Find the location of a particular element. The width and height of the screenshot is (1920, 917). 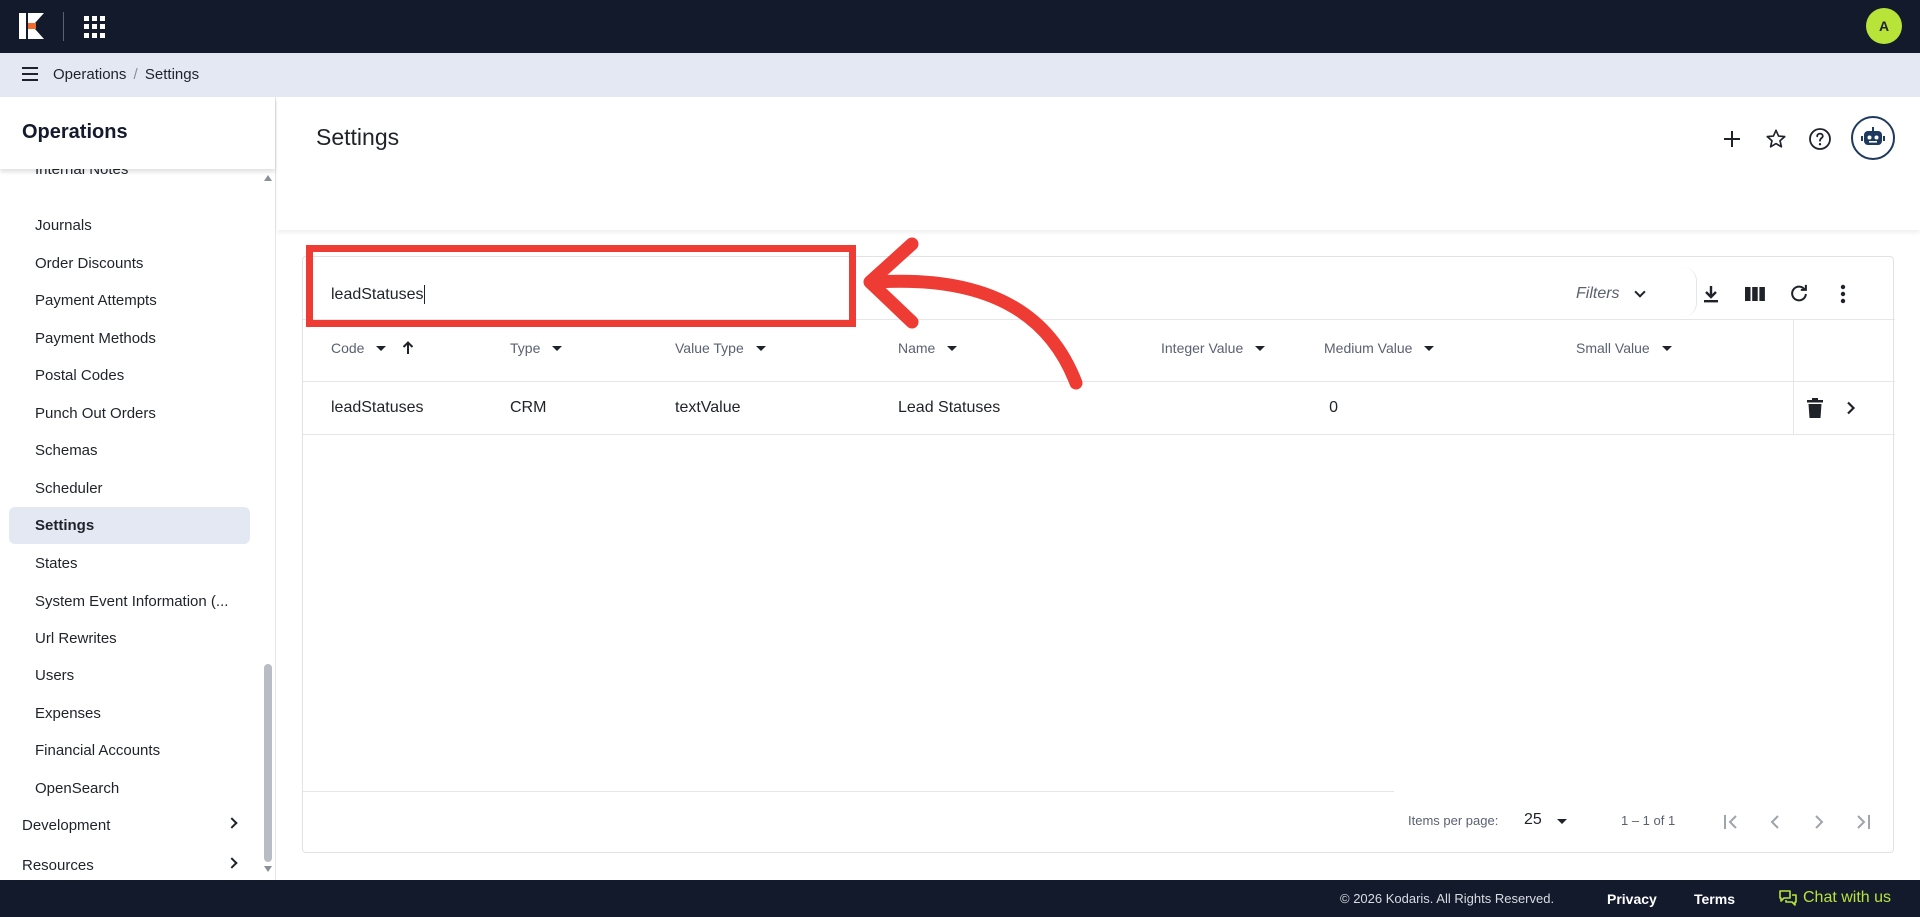

chat-with-us-button: Chat with us is located at coordinates (1835, 898).